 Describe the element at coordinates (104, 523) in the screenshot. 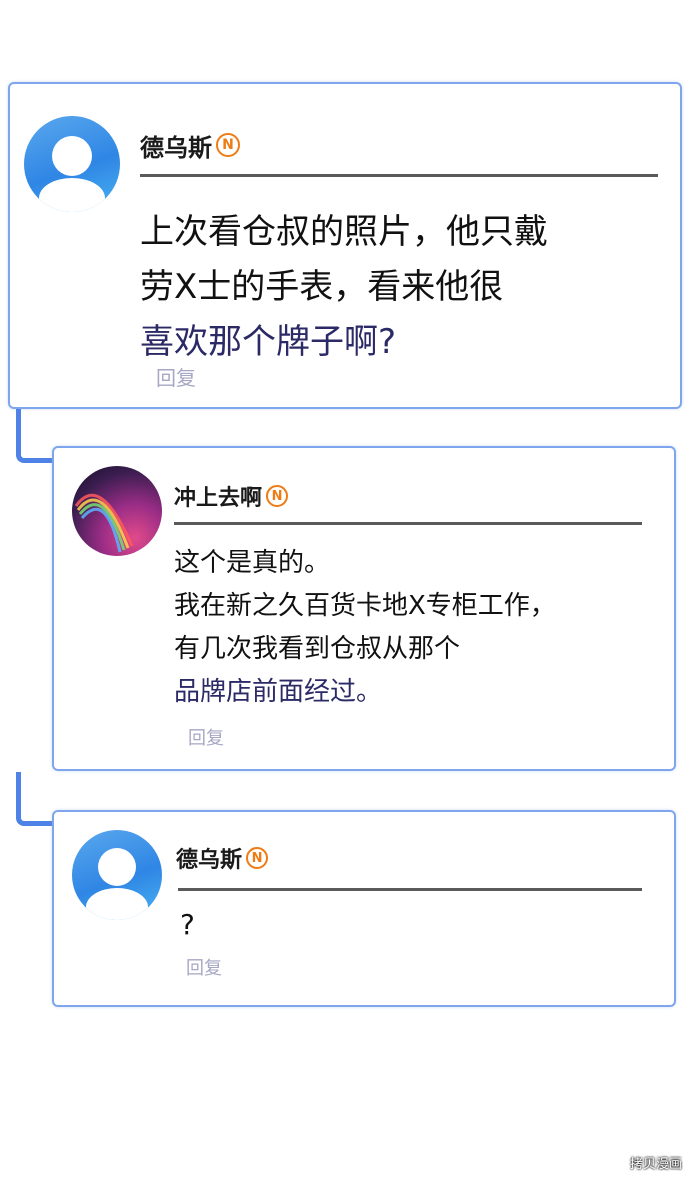

I see `rainbow-avatar-icon` at that location.